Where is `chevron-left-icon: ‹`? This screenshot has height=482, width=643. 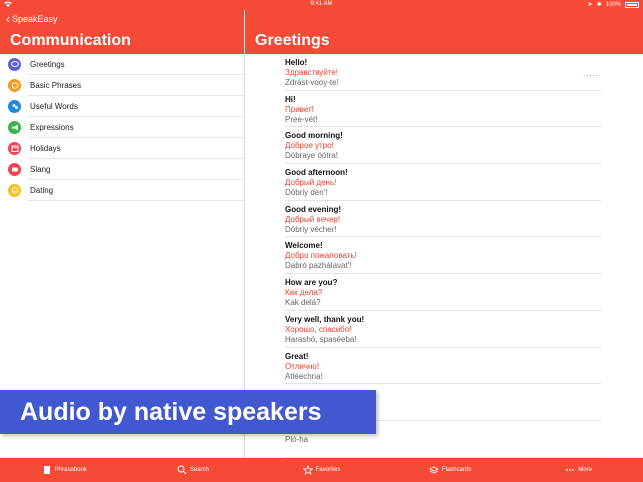
chevron-left-icon: ‹ is located at coordinates (8, 19).